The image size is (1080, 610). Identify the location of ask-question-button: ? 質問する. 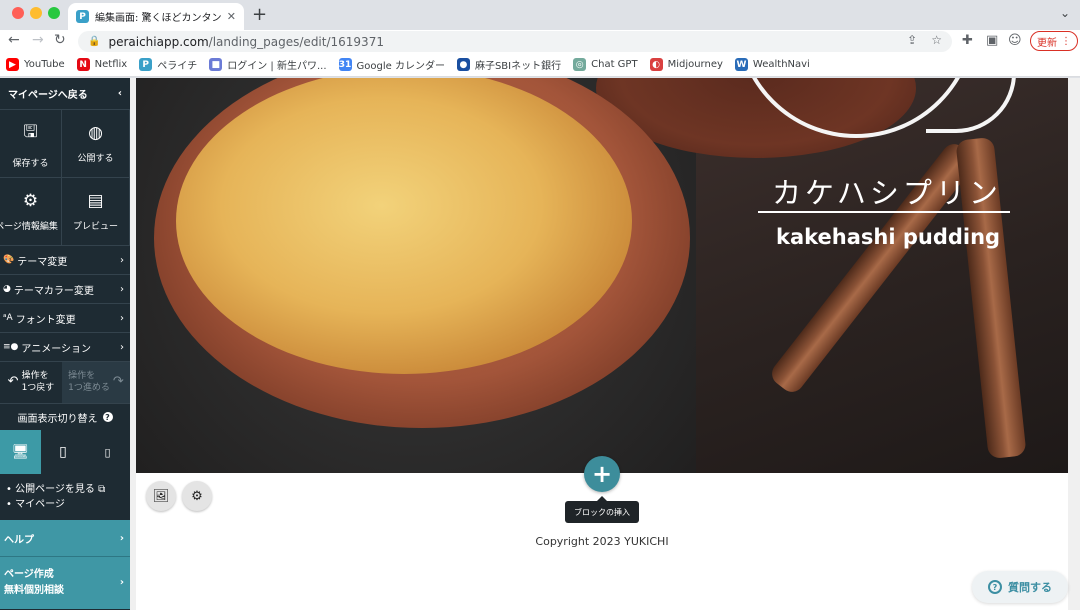
(1020, 587).